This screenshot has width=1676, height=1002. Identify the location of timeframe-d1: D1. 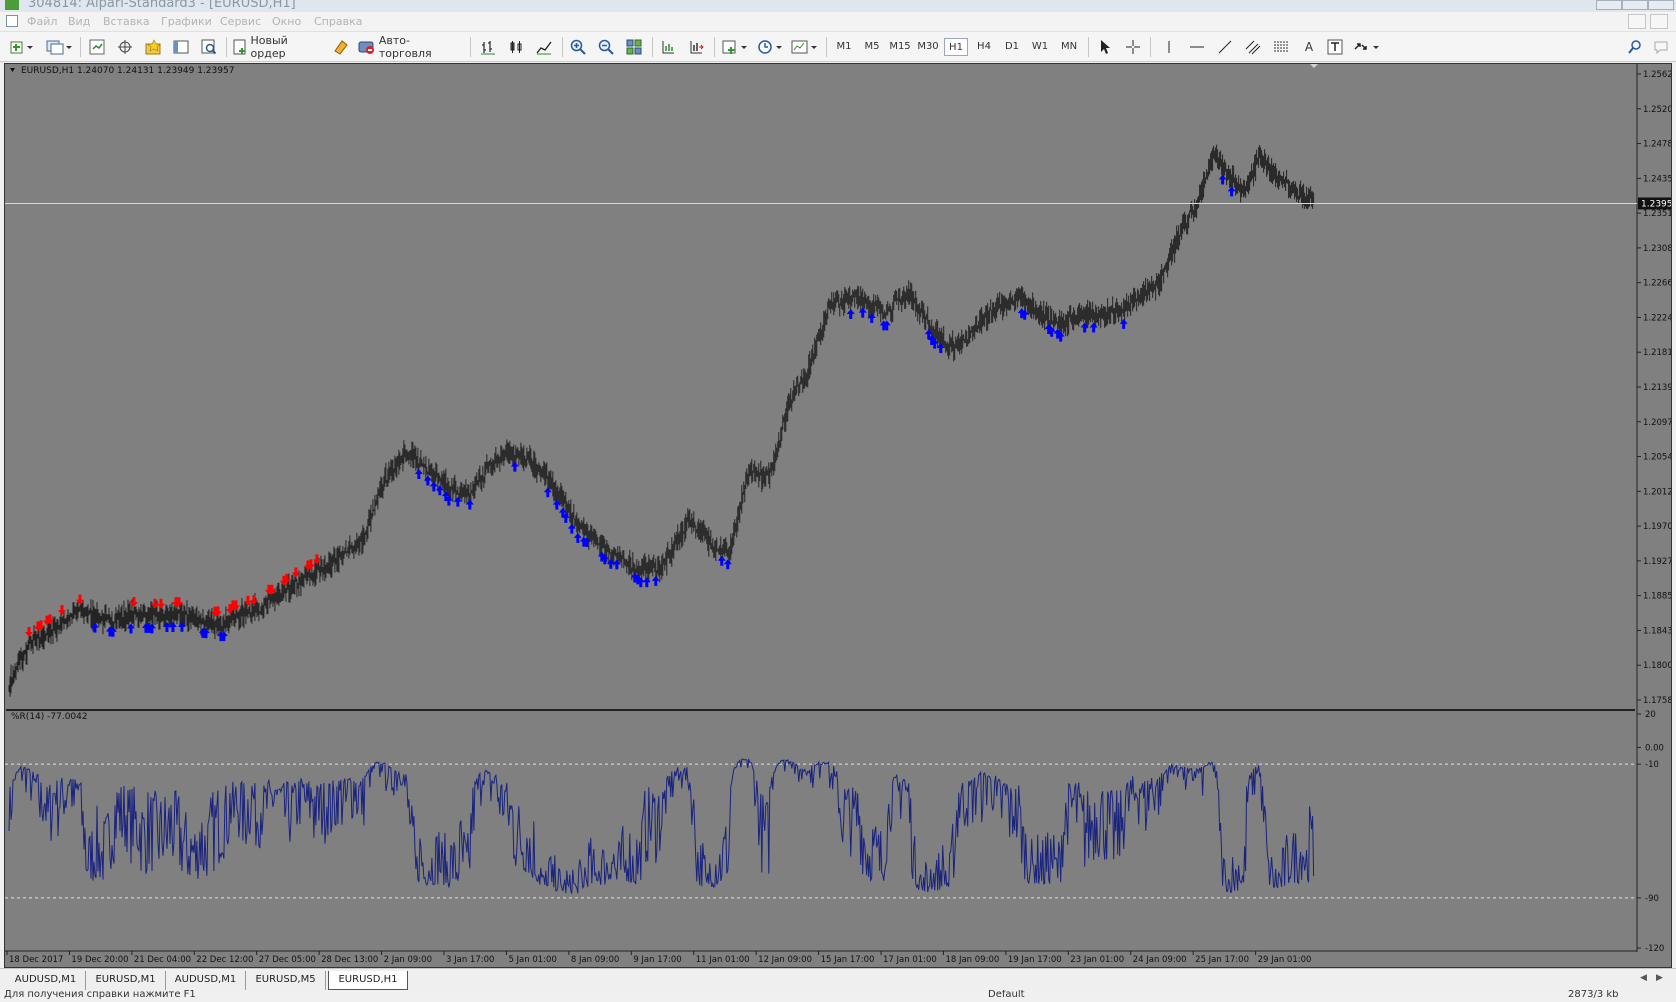
(1012, 47).